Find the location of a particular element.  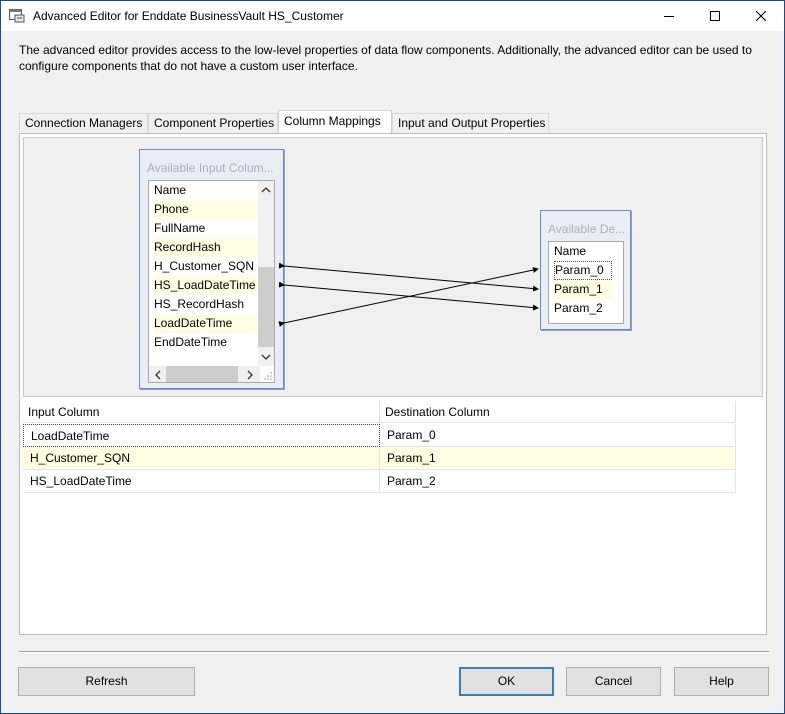

app-icon is located at coordinates (17, 16).